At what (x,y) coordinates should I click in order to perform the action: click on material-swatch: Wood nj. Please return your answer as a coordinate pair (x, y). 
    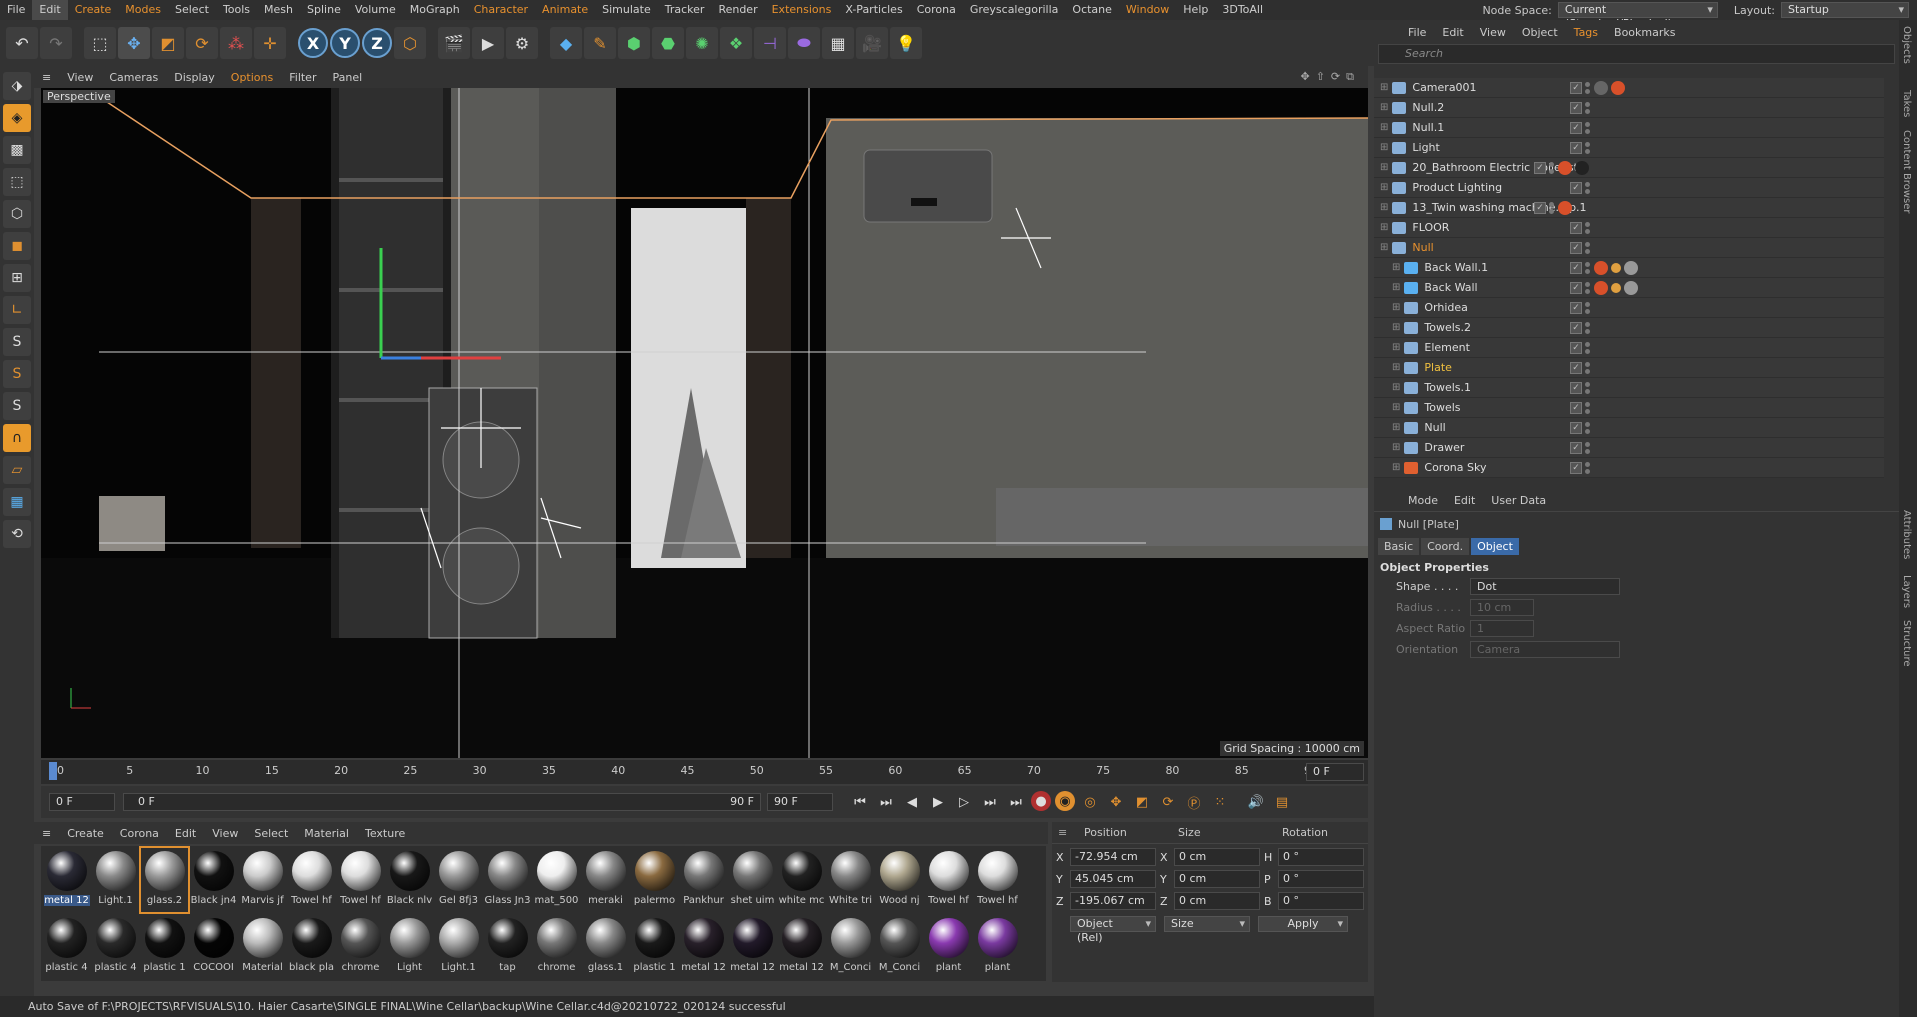
    Looking at the image, I should click on (899, 880).